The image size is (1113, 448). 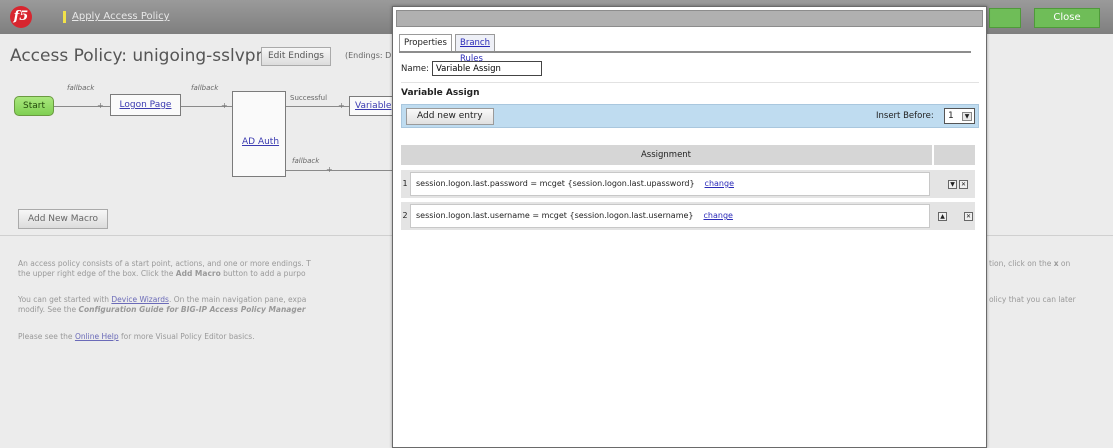 I want to click on edit-endings-button: Edit Endings, so click(x=296, y=56).